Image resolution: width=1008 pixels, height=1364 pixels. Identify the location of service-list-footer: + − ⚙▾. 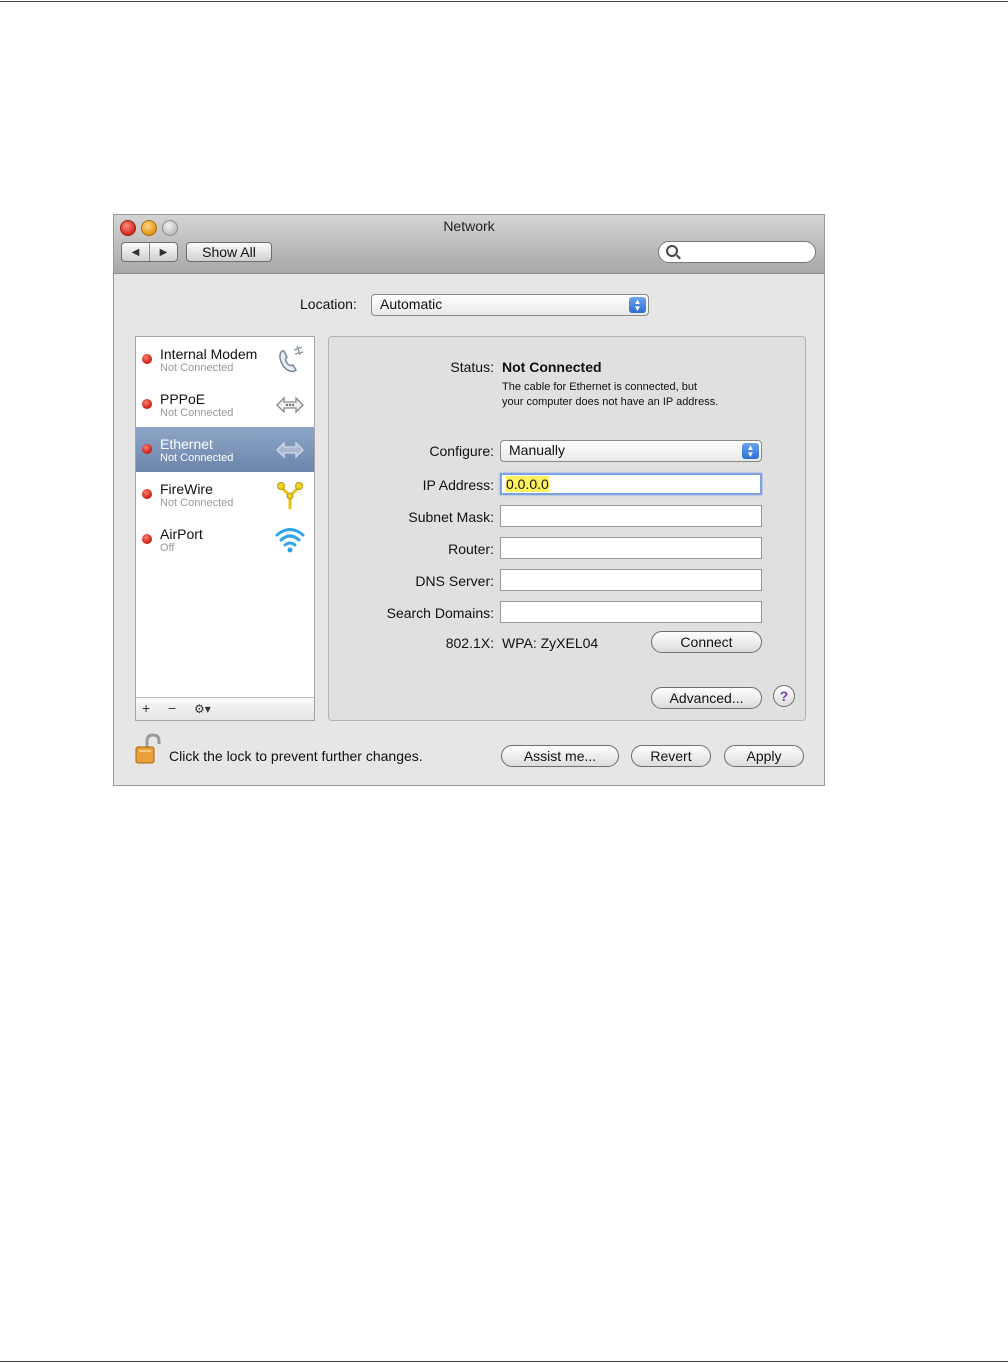
(225, 708).